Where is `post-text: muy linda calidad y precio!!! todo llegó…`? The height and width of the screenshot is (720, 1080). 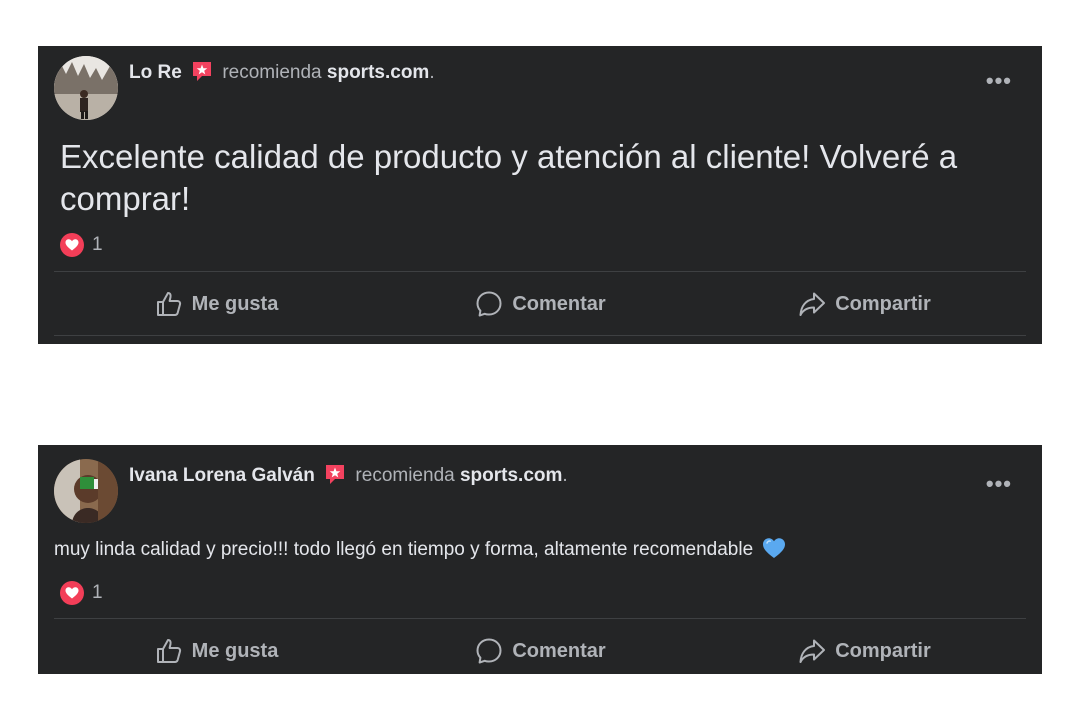 post-text: muy linda calidad y precio!!! todo llegó… is located at coordinates (536, 550).